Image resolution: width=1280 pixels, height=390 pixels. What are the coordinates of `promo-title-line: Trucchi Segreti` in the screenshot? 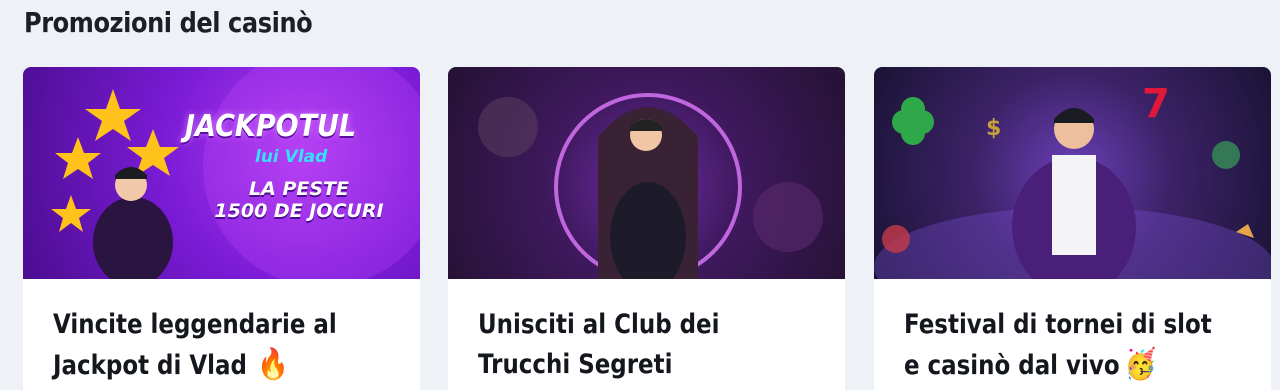 It's located at (575, 364).